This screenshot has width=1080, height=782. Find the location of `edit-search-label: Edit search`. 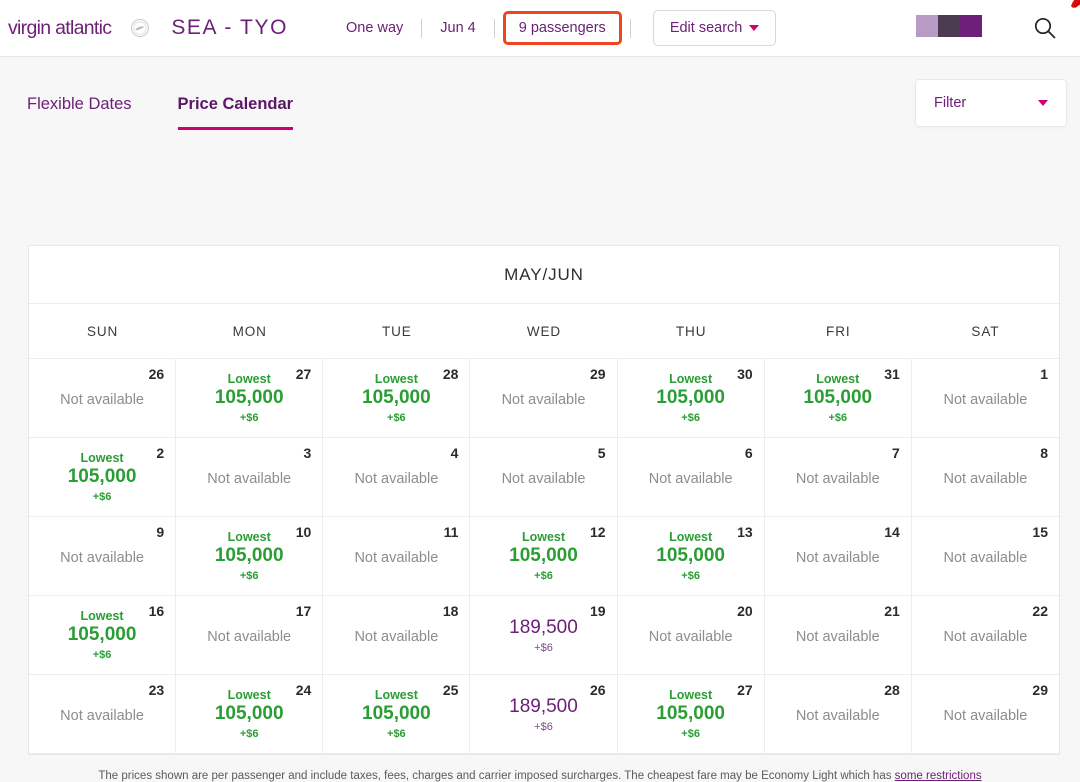

edit-search-label: Edit search is located at coordinates (706, 28).